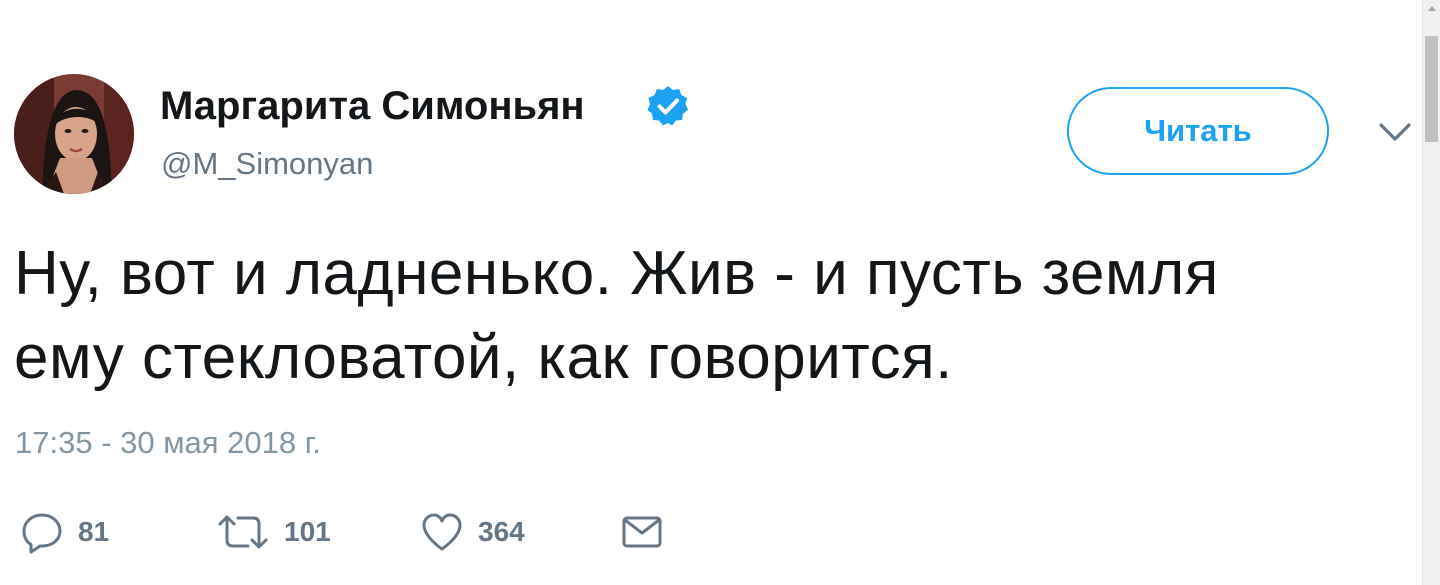 The height and width of the screenshot is (585, 1440). Describe the element at coordinates (616, 273) in the screenshot. I see `tweet-text-line: Ну, вот и ладненько. Жив - и пусть земля` at that location.